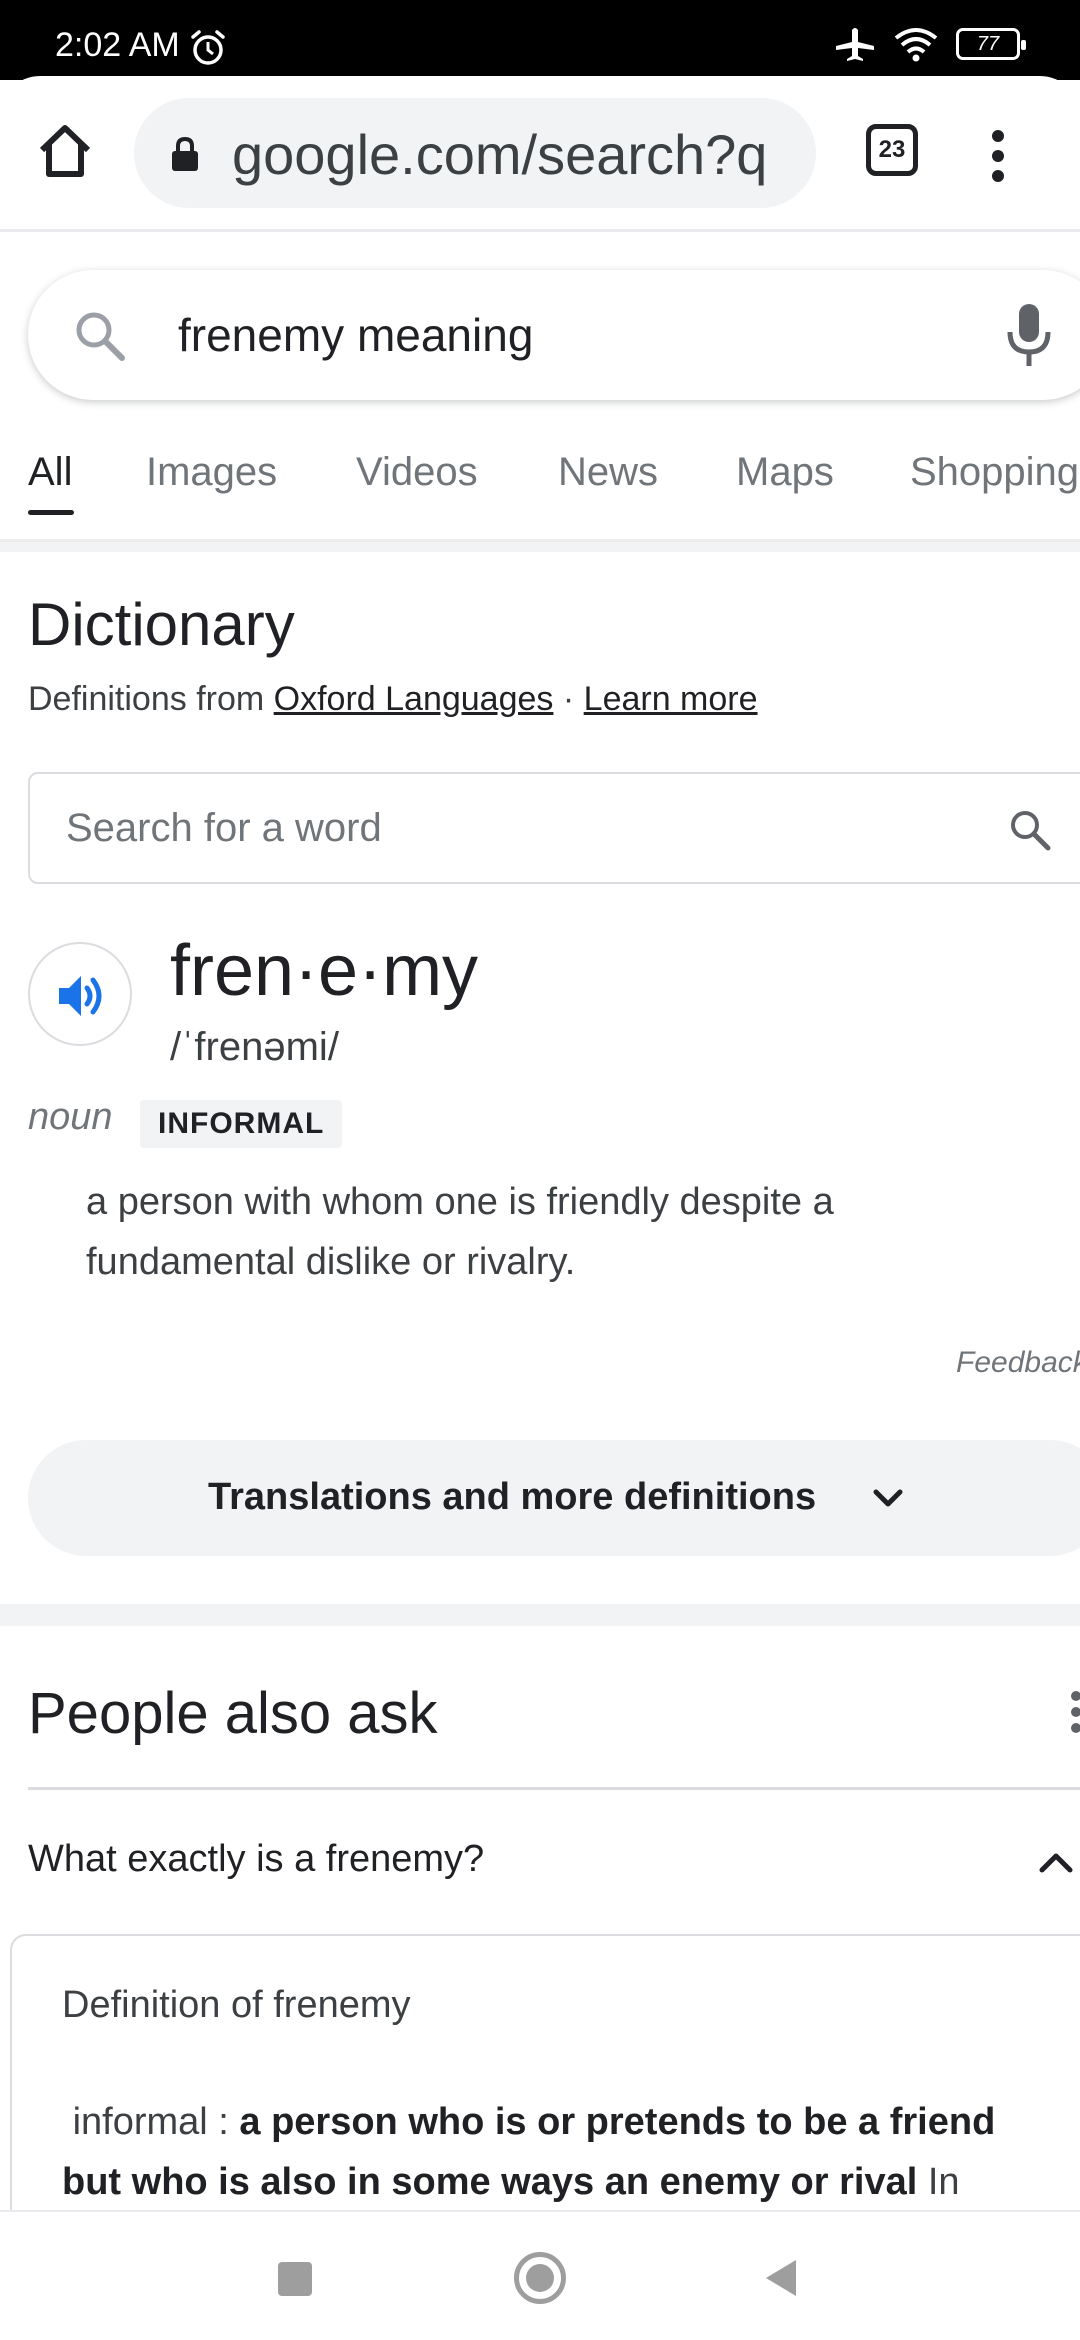  What do you see at coordinates (324, 971) in the screenshot?
I see `headword: fren·e·my` at bounding box center [324, 971].